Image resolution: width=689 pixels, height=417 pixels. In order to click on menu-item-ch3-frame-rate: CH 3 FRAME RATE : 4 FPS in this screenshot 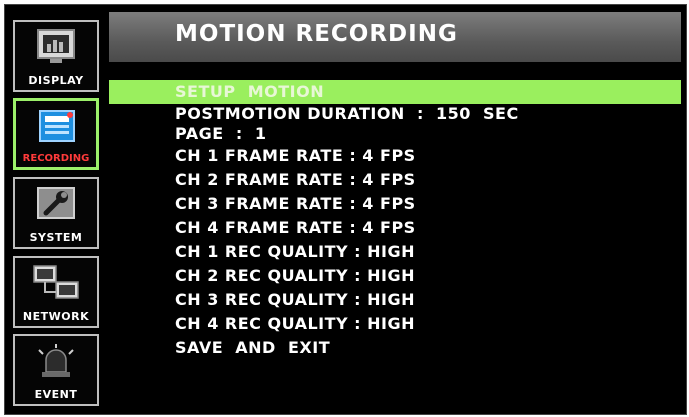, I will do `click(395, 204)`.